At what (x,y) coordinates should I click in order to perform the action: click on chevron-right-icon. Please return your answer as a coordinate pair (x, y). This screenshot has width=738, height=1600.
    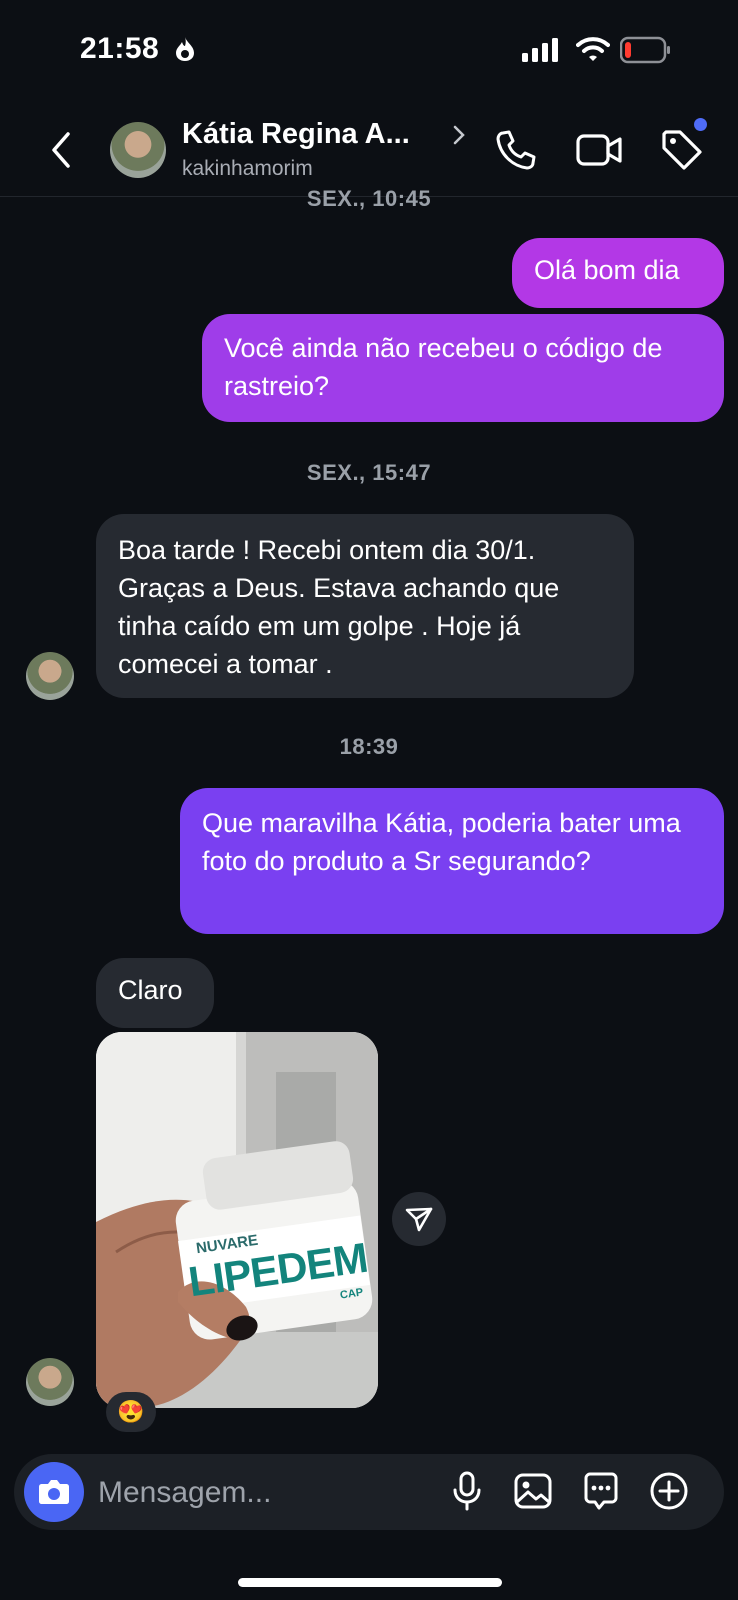
    Looking at the image, I should click on (459, 135).